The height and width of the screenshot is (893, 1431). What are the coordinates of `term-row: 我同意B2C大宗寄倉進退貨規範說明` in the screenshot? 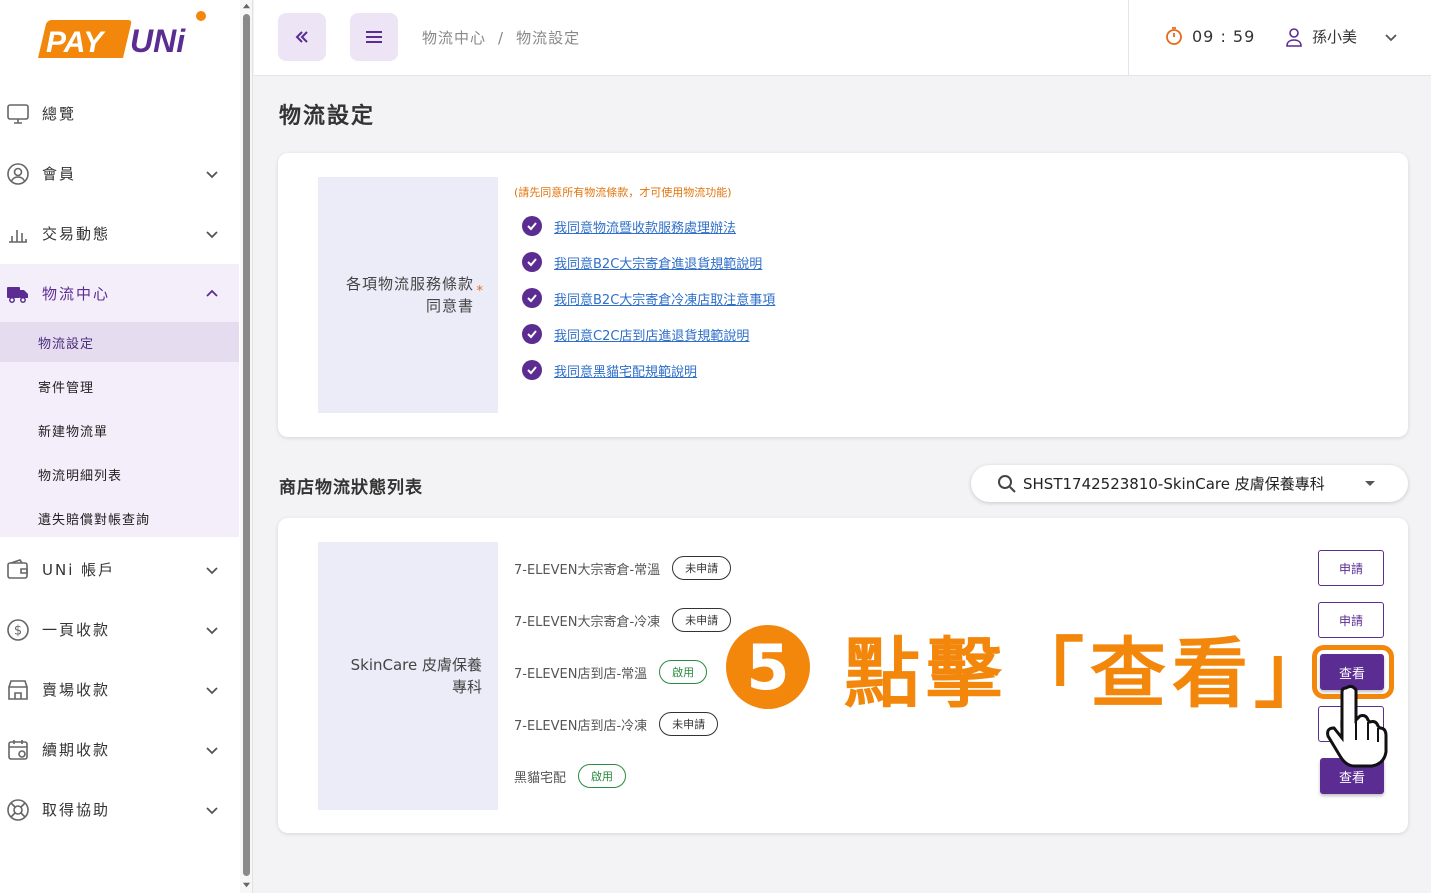 It's located at (642, 262).